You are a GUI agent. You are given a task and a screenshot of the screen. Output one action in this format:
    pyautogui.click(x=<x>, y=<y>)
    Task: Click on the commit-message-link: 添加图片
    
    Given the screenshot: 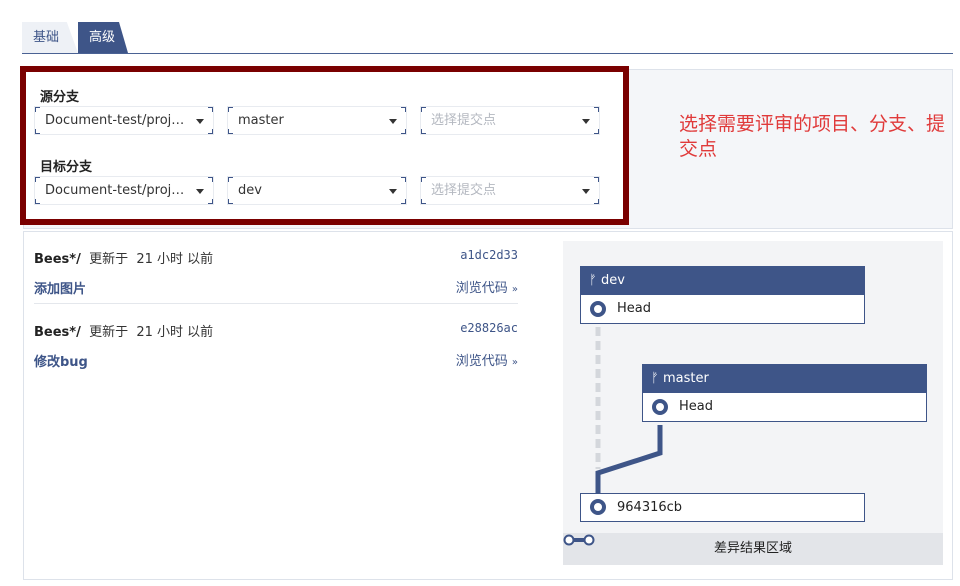 What is the action you would take?
    pyautogui.click(x=60, y=287)
    